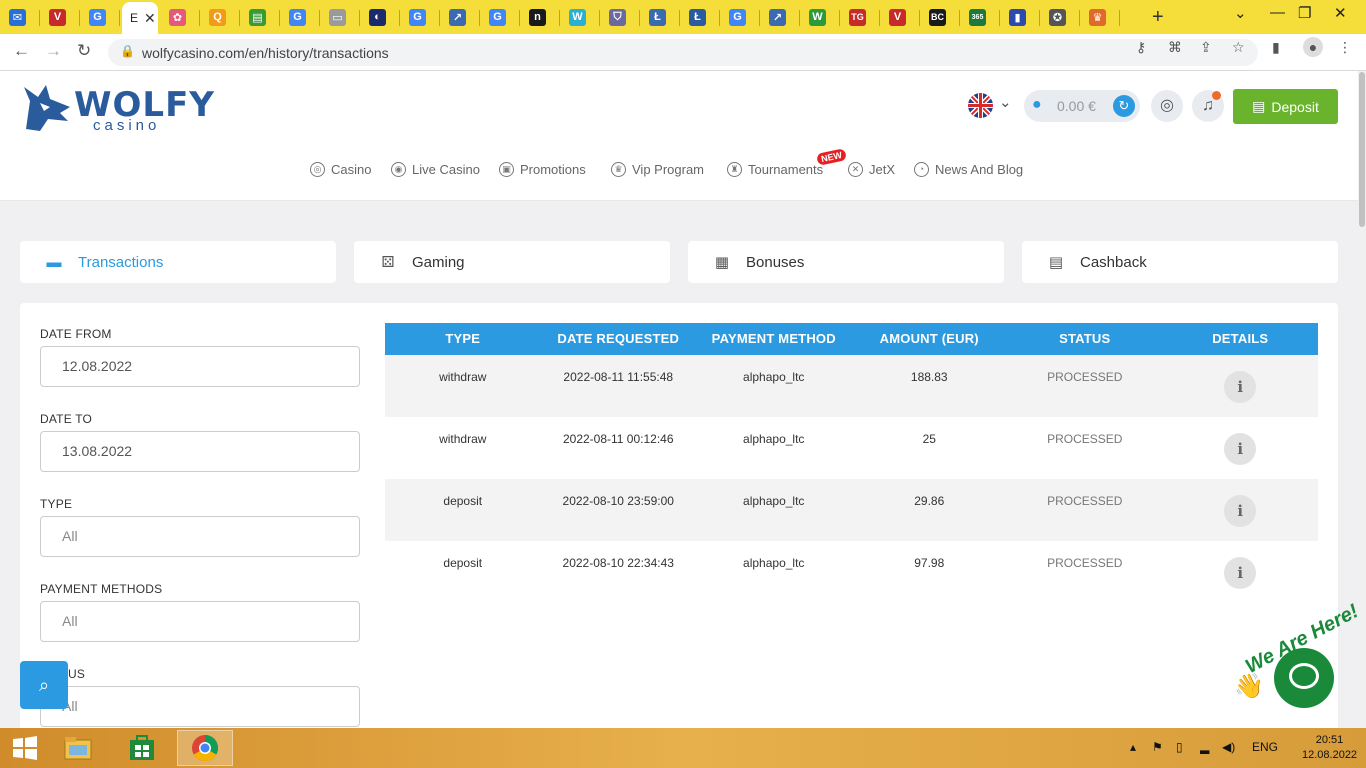  I want to click on new-tab-icon: +, so click(1158, 17).